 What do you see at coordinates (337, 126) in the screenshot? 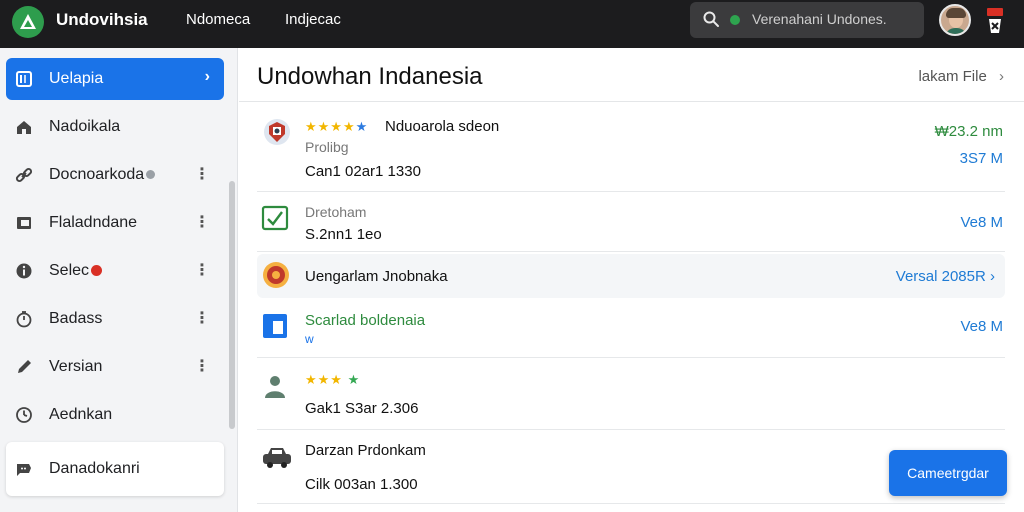
I see `rating-stars: ★★★★★` at bounding box center [337, 126].